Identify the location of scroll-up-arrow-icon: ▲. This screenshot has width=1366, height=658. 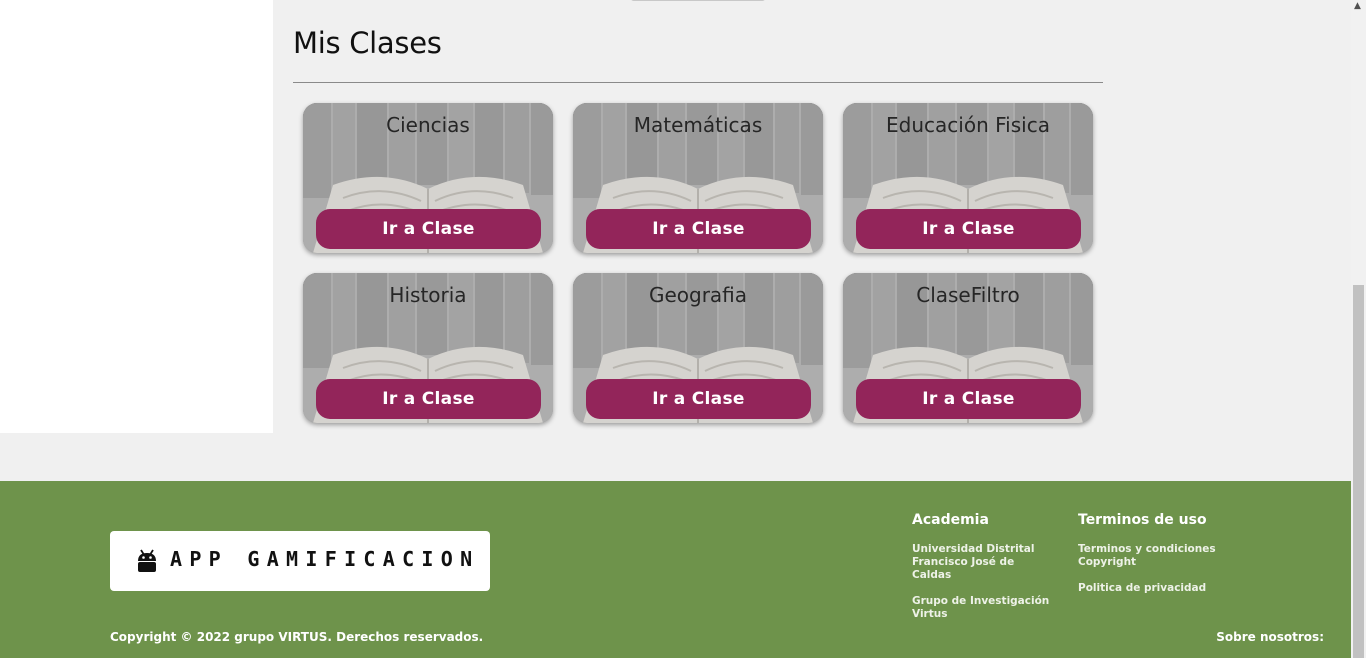
(1357, 6).